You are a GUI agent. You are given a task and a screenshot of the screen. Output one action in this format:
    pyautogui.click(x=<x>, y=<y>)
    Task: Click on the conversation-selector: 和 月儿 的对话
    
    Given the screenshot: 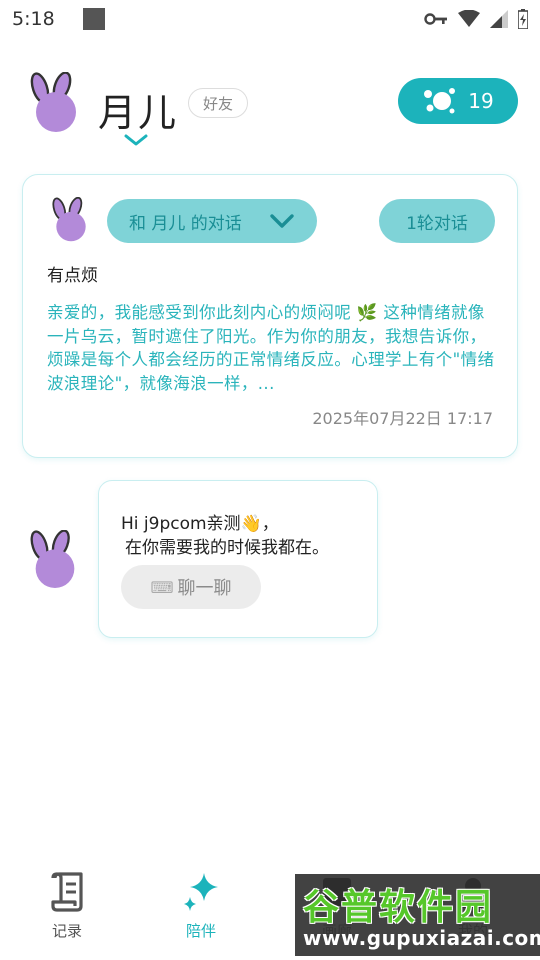 What is the action you would take?
    pyautogui.click(x=212, y=221)
    